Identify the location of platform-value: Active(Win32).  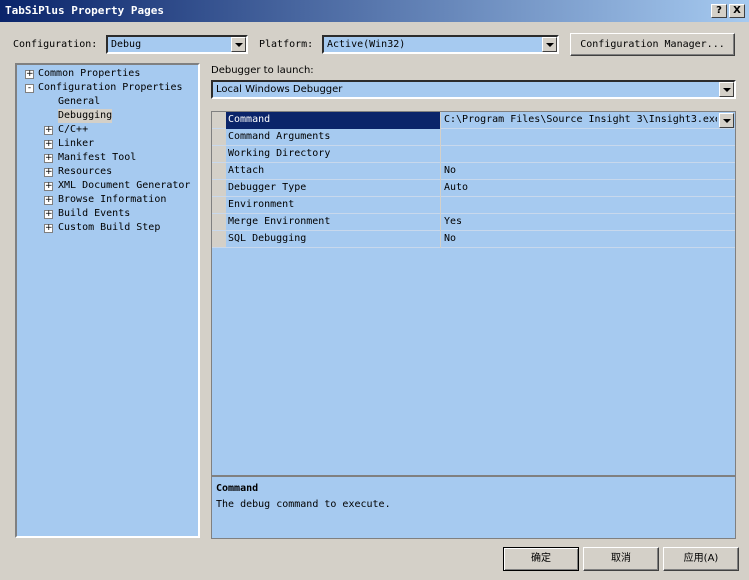
(366, 44).